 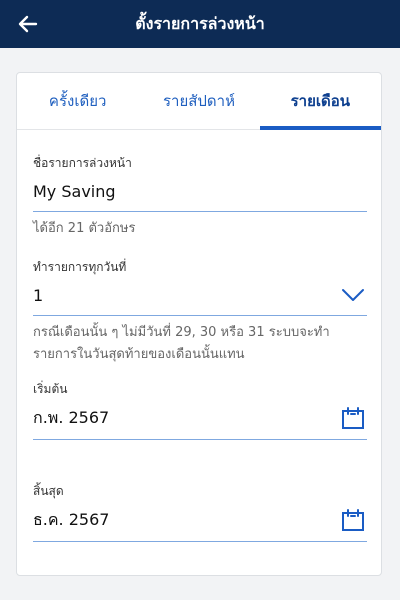 I want to click on tab-once: ครั้งเดียว, so click(x=77, y=101).